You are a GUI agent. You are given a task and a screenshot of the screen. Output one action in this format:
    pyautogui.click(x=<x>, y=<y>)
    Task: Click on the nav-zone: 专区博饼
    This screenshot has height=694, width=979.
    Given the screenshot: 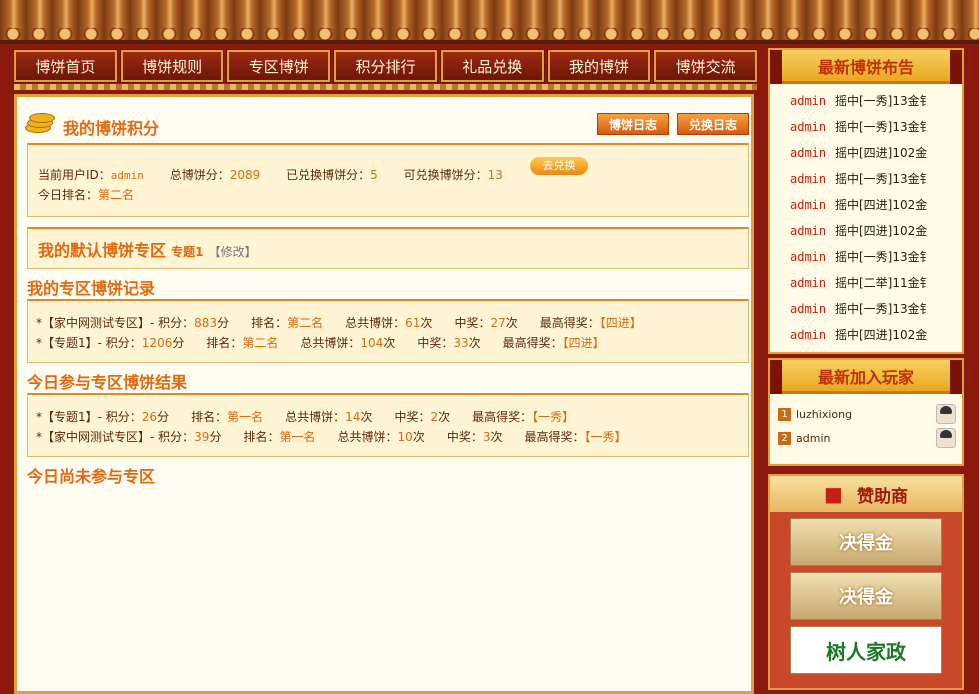 What is the action you would take?
    pyautogui.click(x=279, y=66)
    